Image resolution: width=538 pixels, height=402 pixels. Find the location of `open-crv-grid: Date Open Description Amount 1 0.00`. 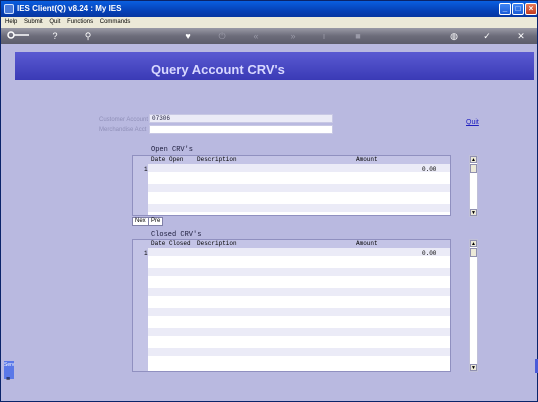

open-crv-grid: Date Open Description Amount 1 0.00 is located at coordinates (291, 185).